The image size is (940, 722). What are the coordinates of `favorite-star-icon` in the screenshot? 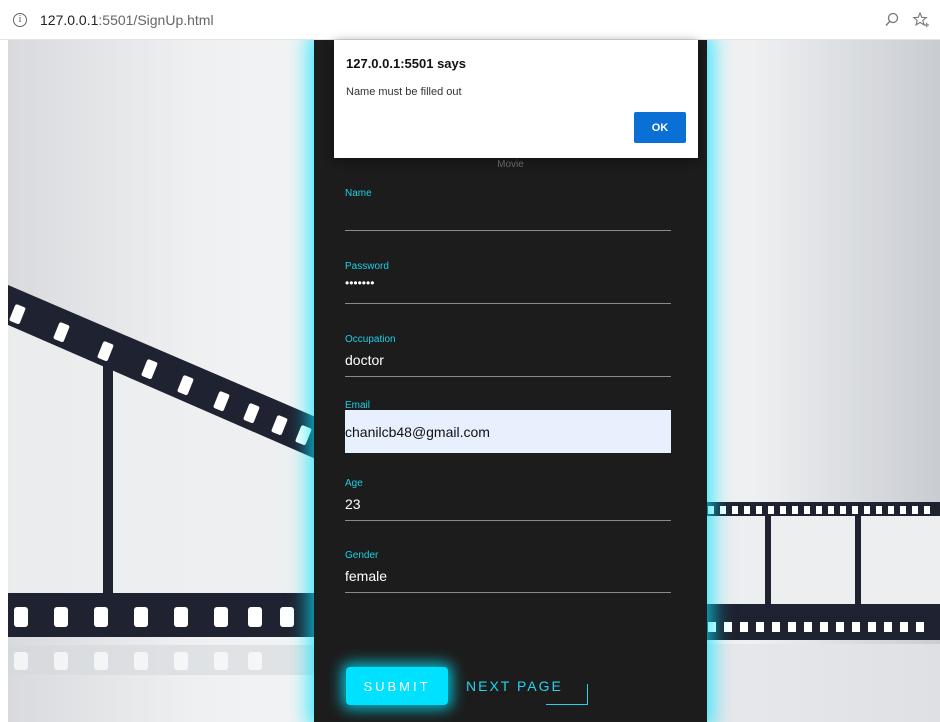 It's located at (921, 20).